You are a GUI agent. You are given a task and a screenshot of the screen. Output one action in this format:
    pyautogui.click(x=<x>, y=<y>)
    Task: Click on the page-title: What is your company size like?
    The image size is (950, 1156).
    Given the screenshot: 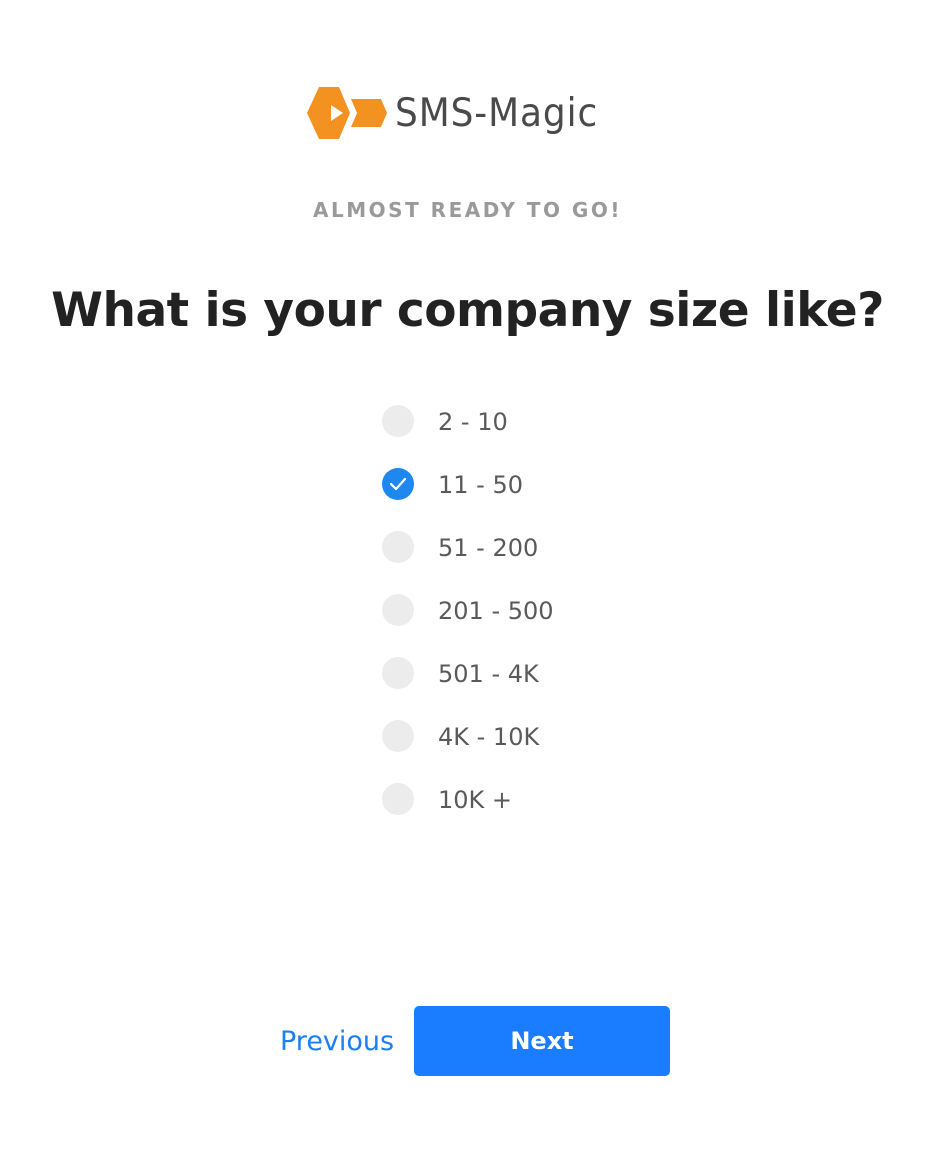 What is the action you would take?
    pyautogui.click(x=467, y=310)
    